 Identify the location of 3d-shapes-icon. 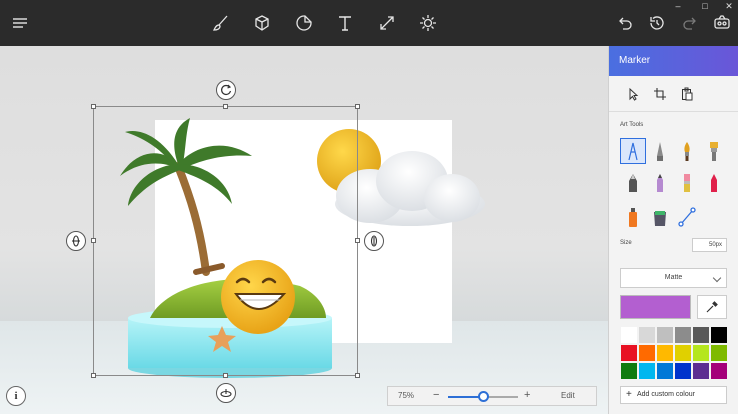
(262, 23).